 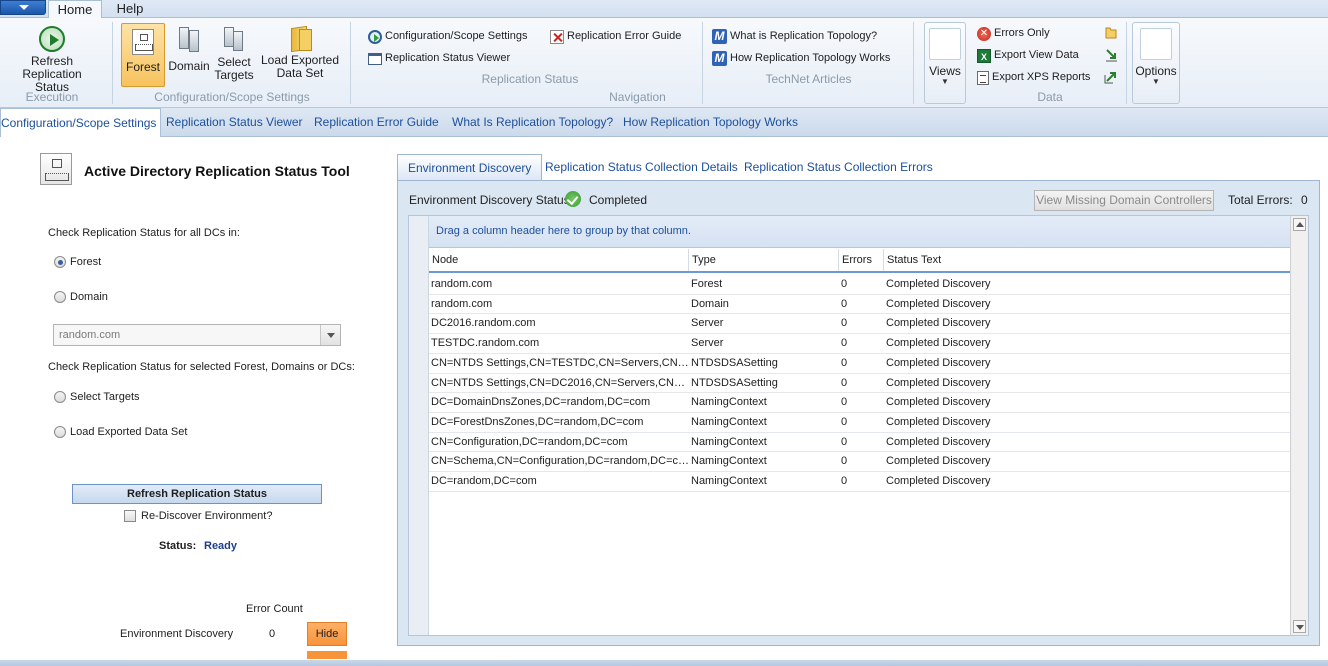 What do you see at coordinates (1033, 77) in the screenshot?
I see `export-xps-reports-button: Export XPS Reports` at bounding box center [1033, 77].